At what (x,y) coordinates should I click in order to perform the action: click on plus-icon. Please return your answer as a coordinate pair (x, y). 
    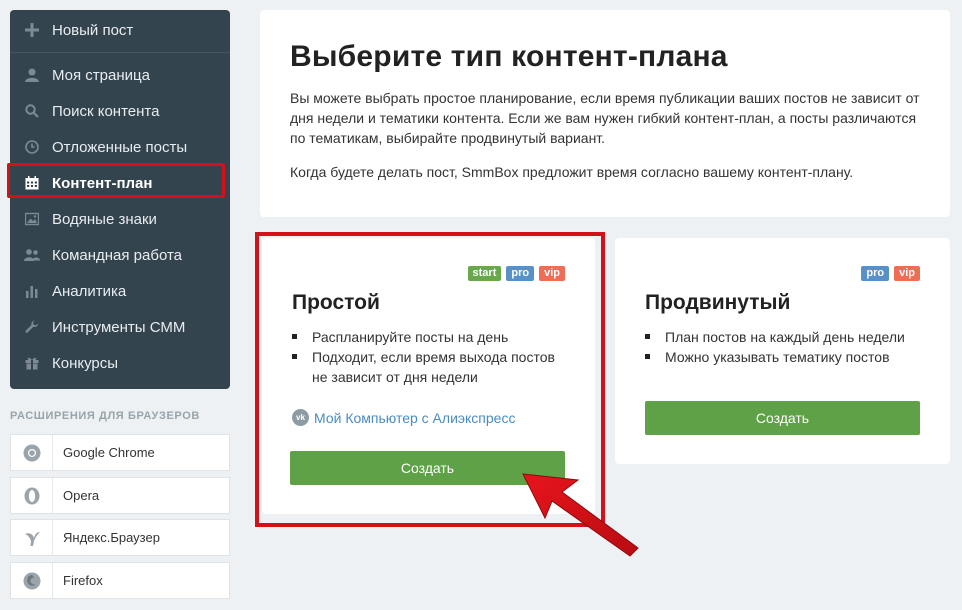
    Looking at the image, I should click on (32, 30).